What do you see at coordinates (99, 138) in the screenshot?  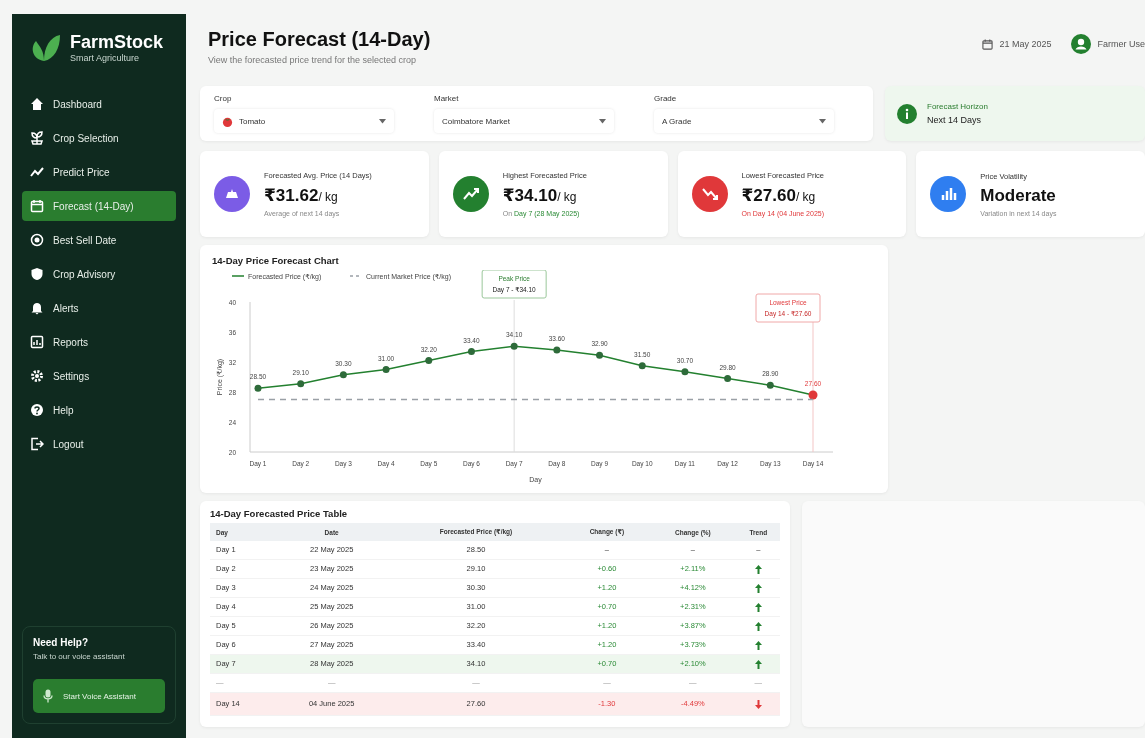 I see `nav-item: Crop Selection` at bounding box center [99, 138].